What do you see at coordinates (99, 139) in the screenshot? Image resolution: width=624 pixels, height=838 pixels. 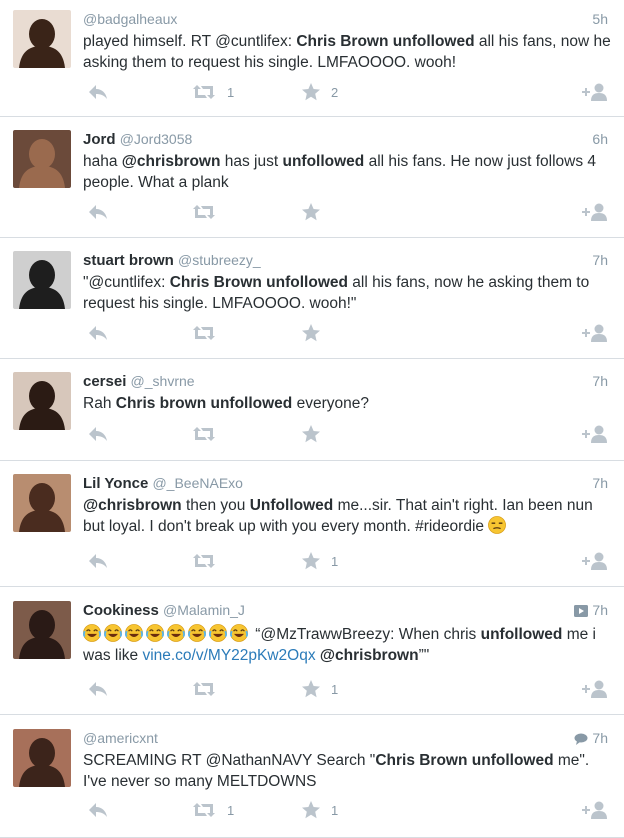 I see `display-name: Jord` at bounding box center [99, 139].